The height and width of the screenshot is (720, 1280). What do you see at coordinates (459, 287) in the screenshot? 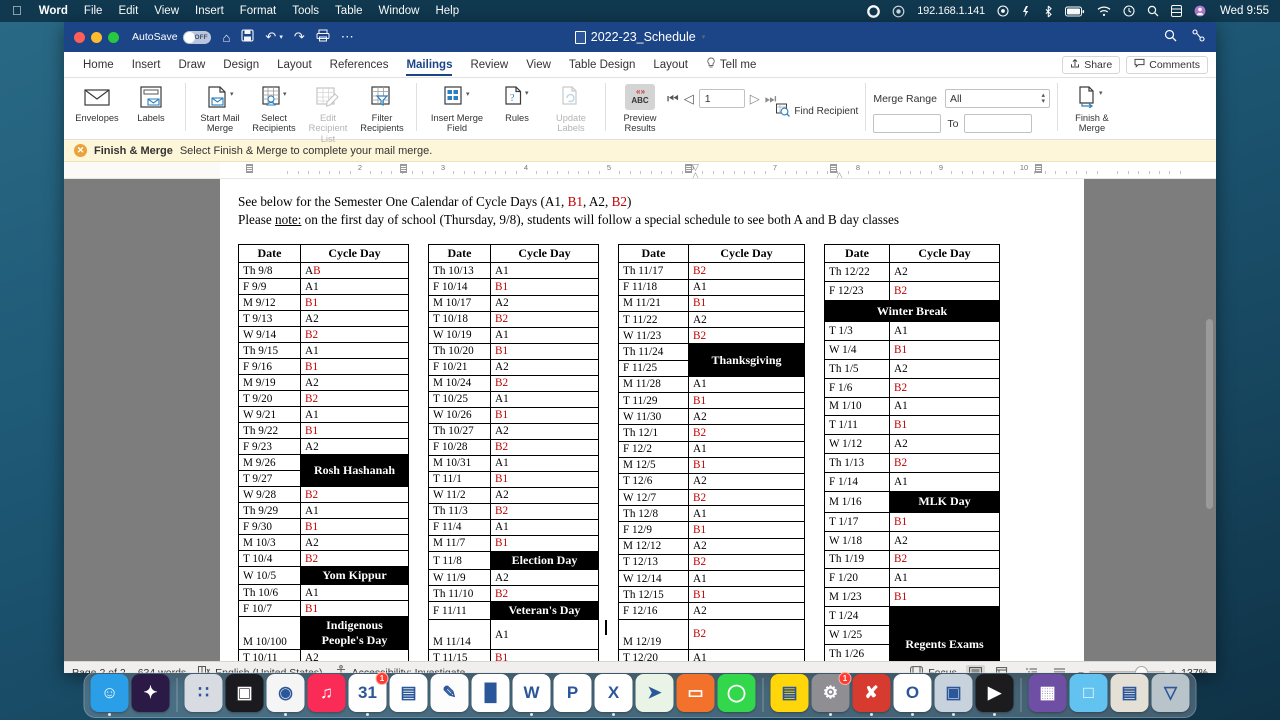
I see `date-cell: F 10/14` at bounding box center [459, 287].